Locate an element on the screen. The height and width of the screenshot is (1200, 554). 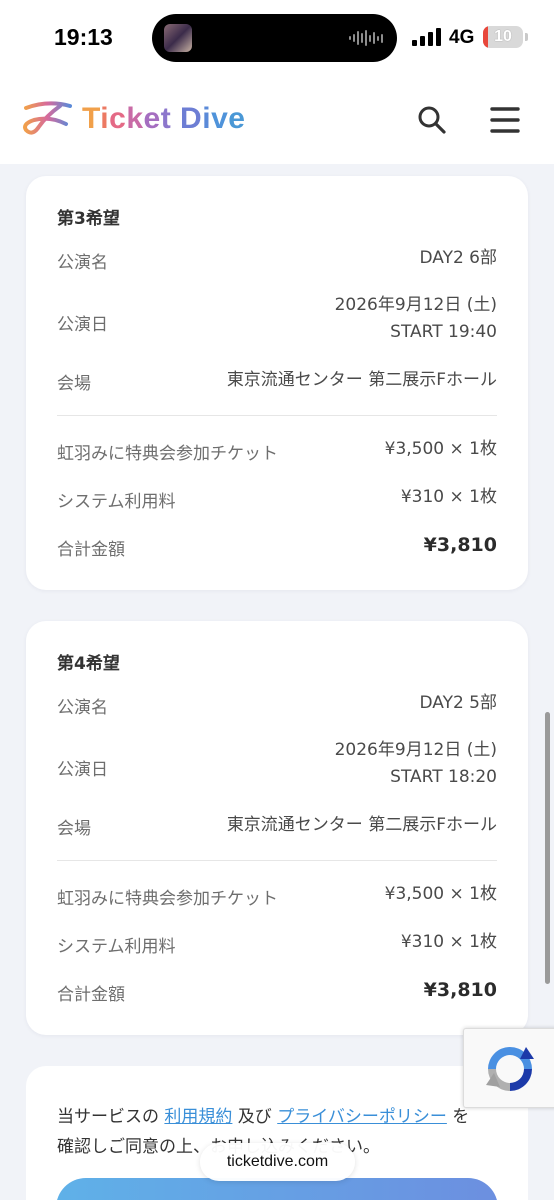
now-playing-artwork is located at coordinates (178, 38).